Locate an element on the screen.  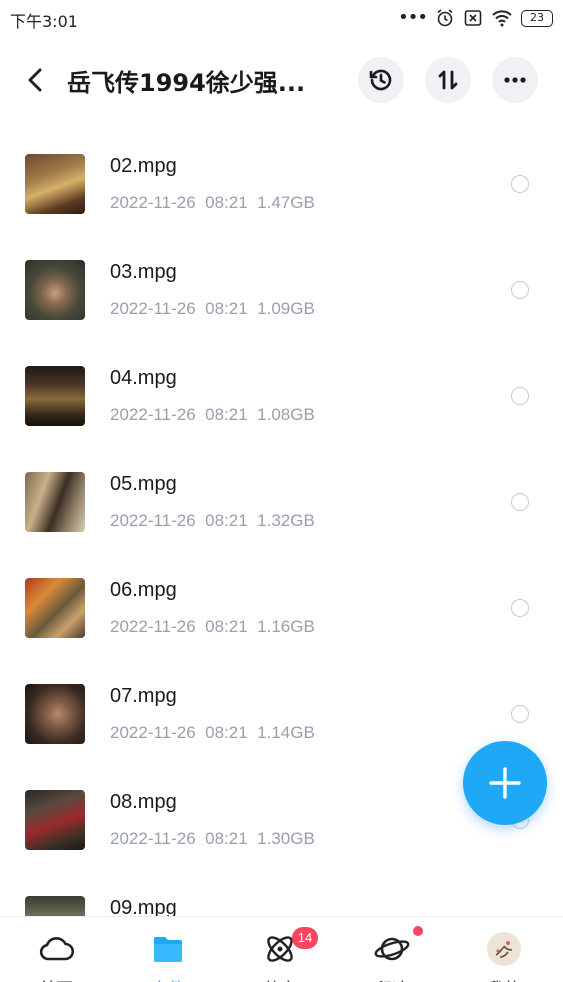
nav-item-imprint: 印迹 is located at coordinates (392, 949).